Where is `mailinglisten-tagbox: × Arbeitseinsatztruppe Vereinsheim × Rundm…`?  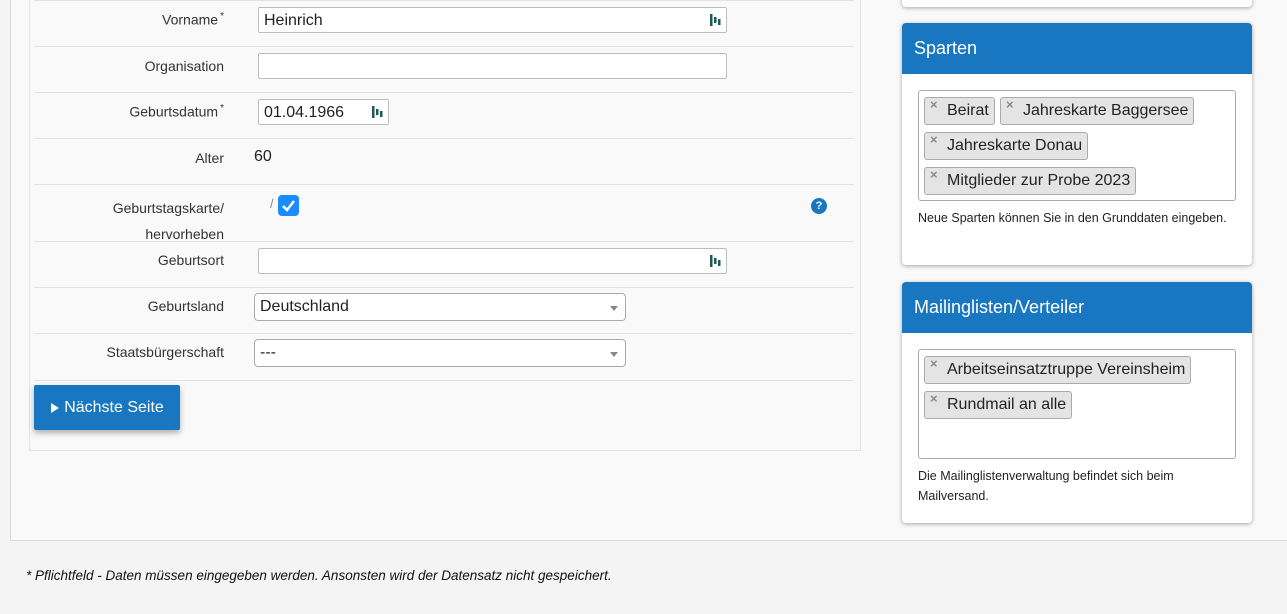 mailinglisten-tagbox: × Arbeitseinsatztruppe Vereinsheim × Rundm… is located at coordinates (1077, 404).